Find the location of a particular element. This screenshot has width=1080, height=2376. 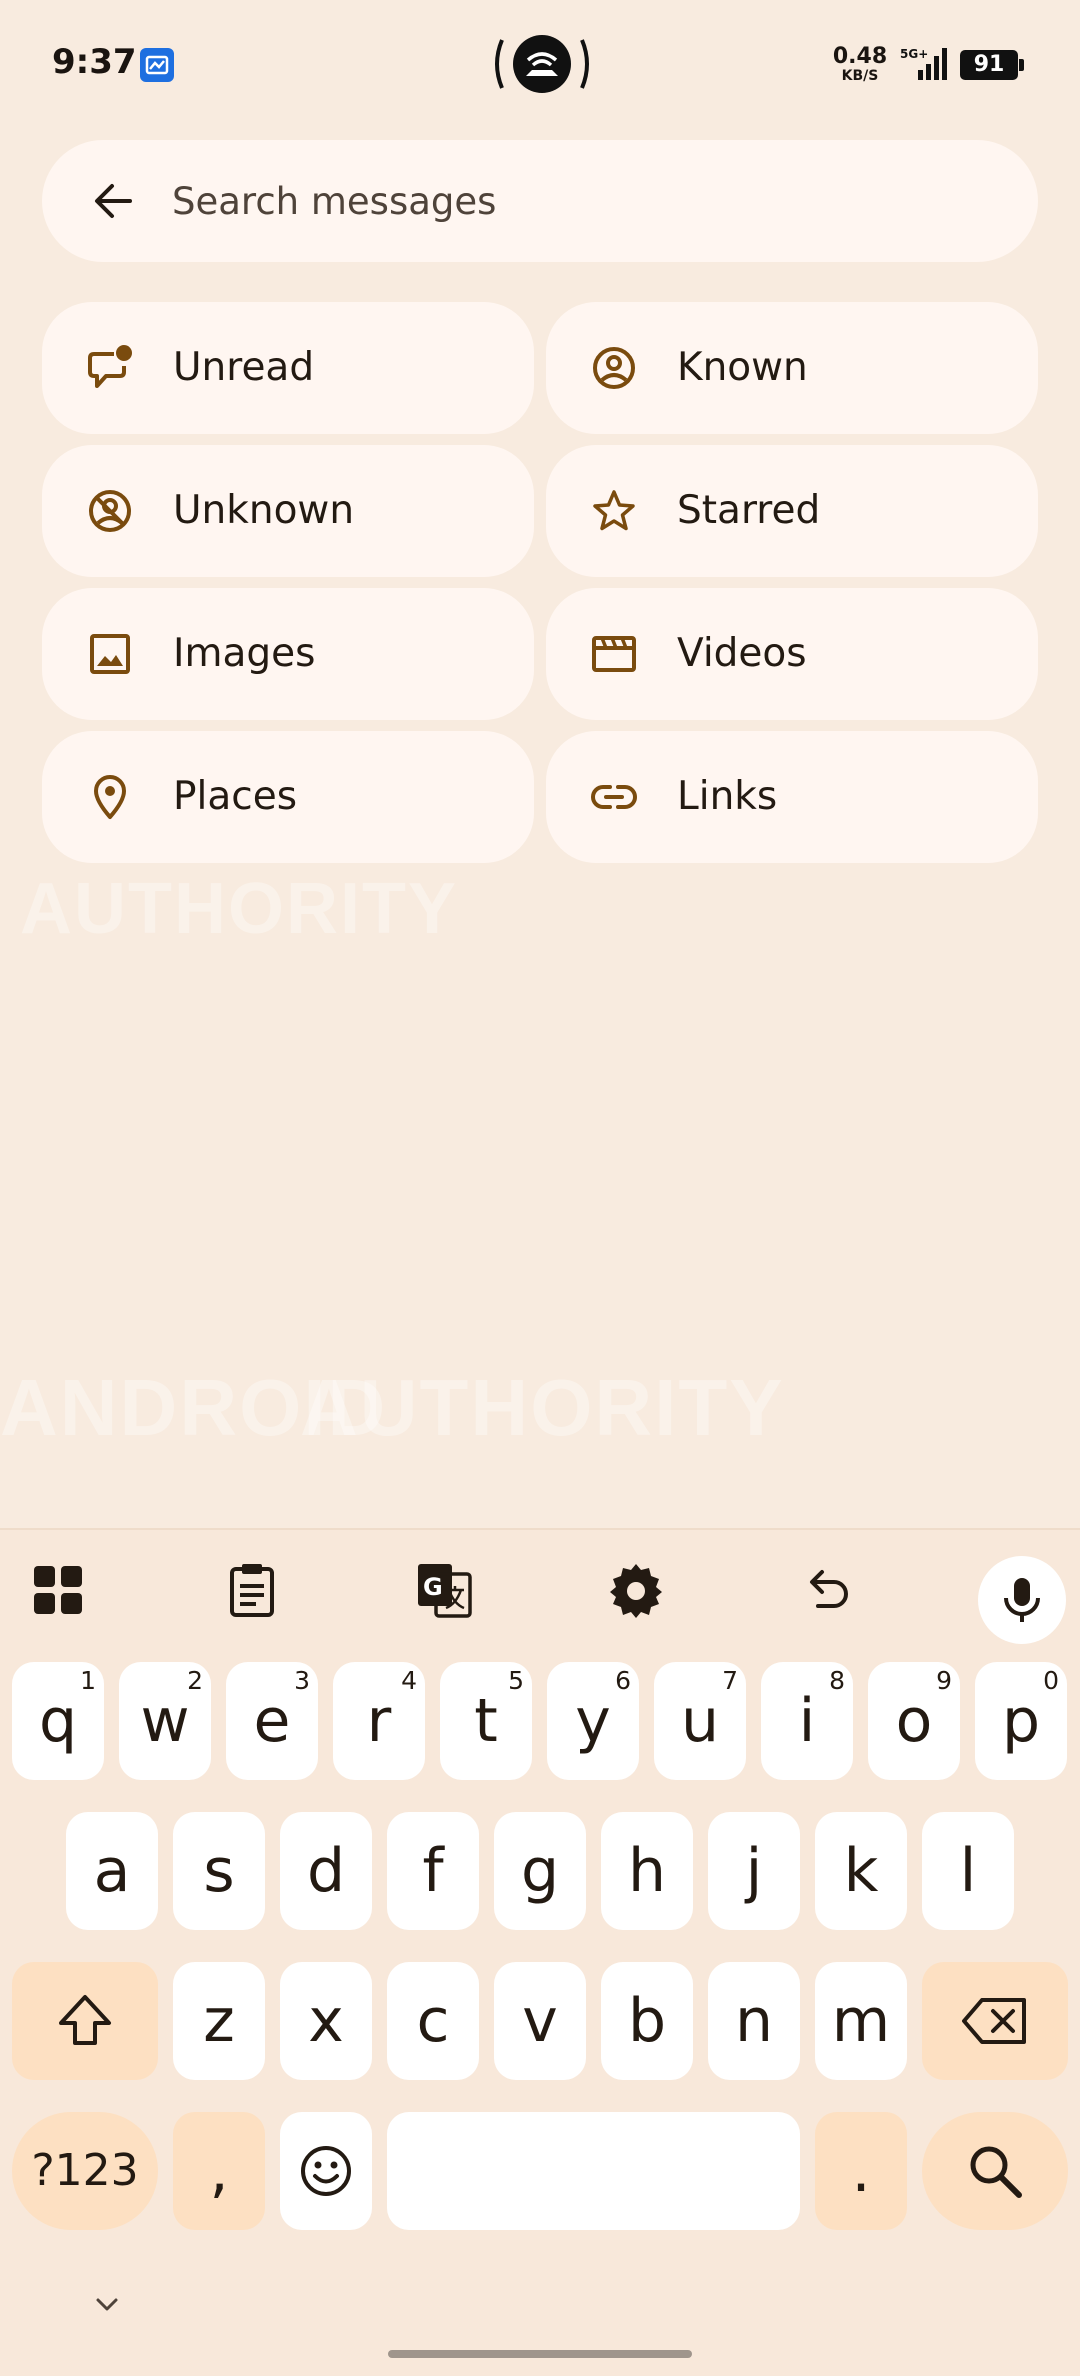

key-p: p0 is located at coordinates (1021, 1721).